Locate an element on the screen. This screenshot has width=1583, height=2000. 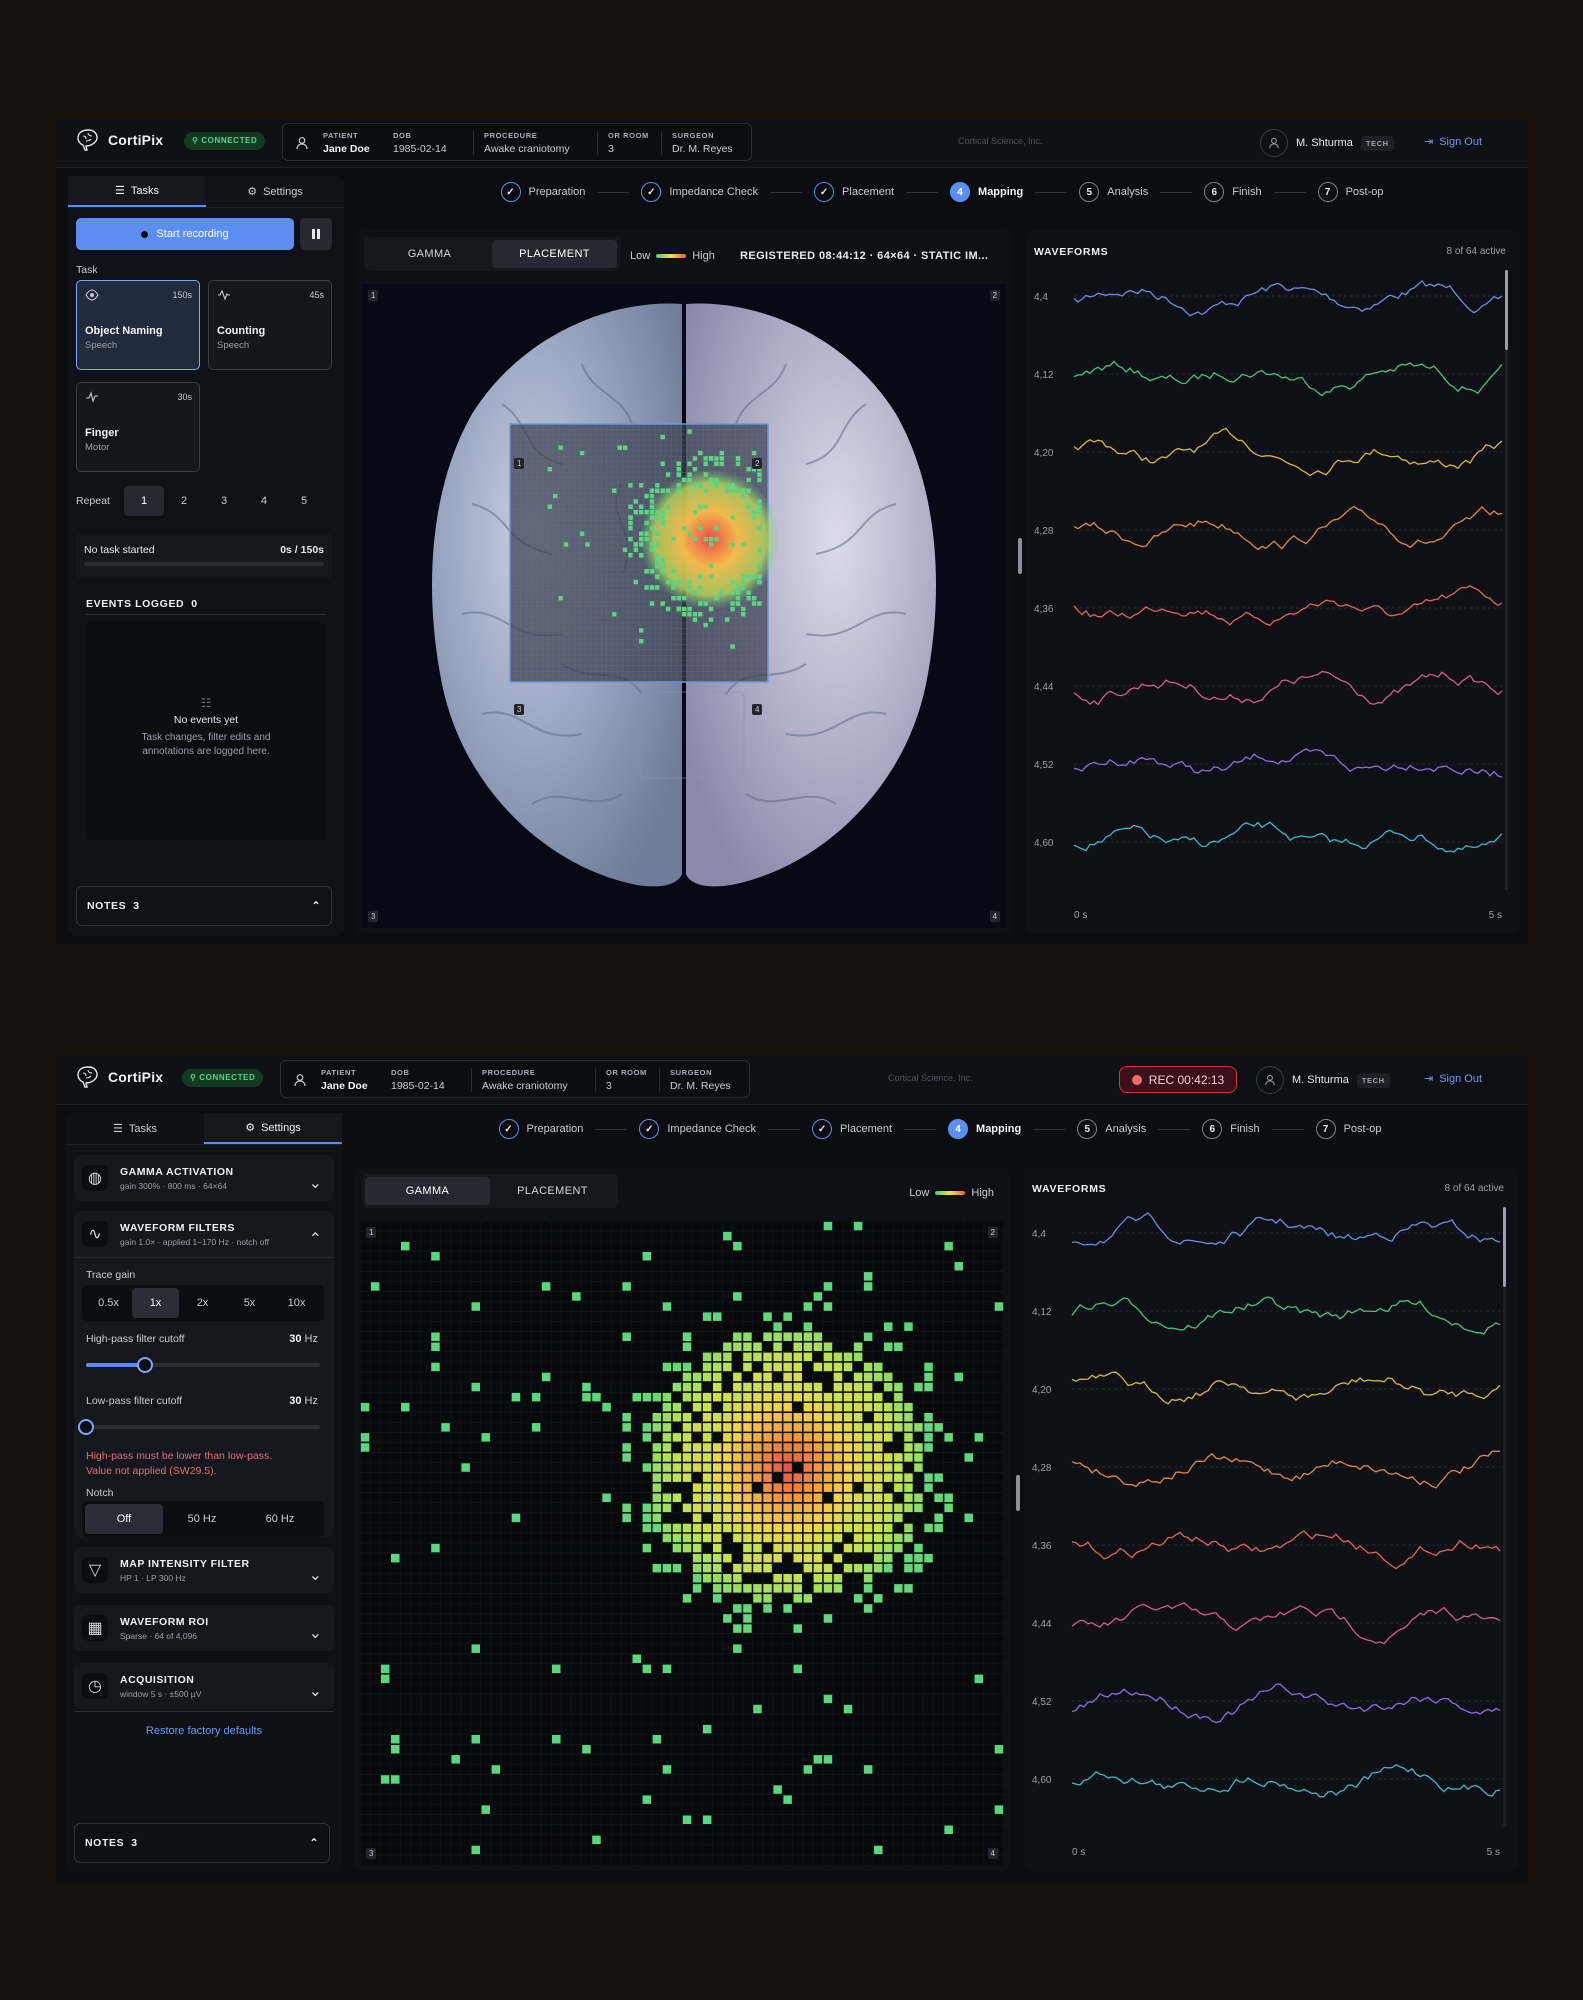
repeat-option: 4 is located at coordinates (264, 501).